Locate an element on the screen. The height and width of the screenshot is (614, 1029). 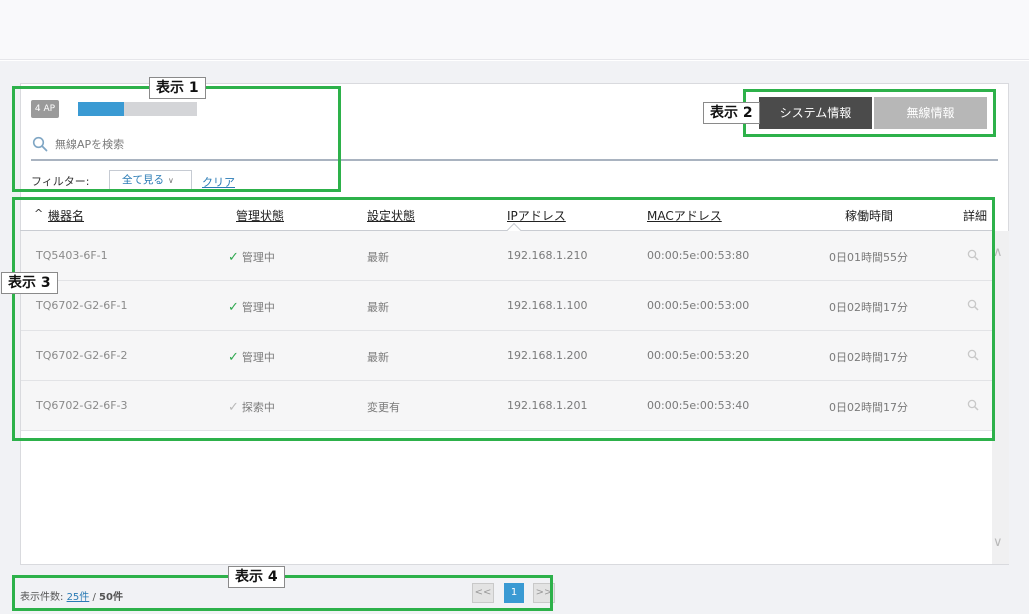
chevron-down-icon: ∨ is located at coordinates (998, 542).